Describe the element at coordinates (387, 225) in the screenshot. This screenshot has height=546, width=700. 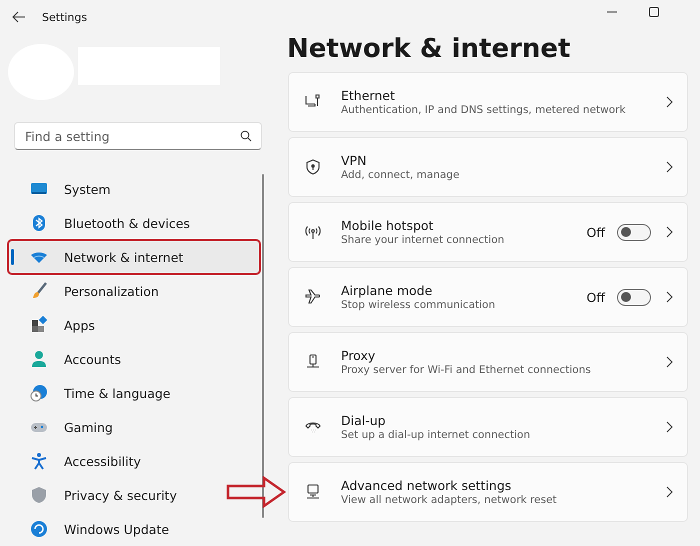
I see `card-title: Mobile hotspot` at that location.